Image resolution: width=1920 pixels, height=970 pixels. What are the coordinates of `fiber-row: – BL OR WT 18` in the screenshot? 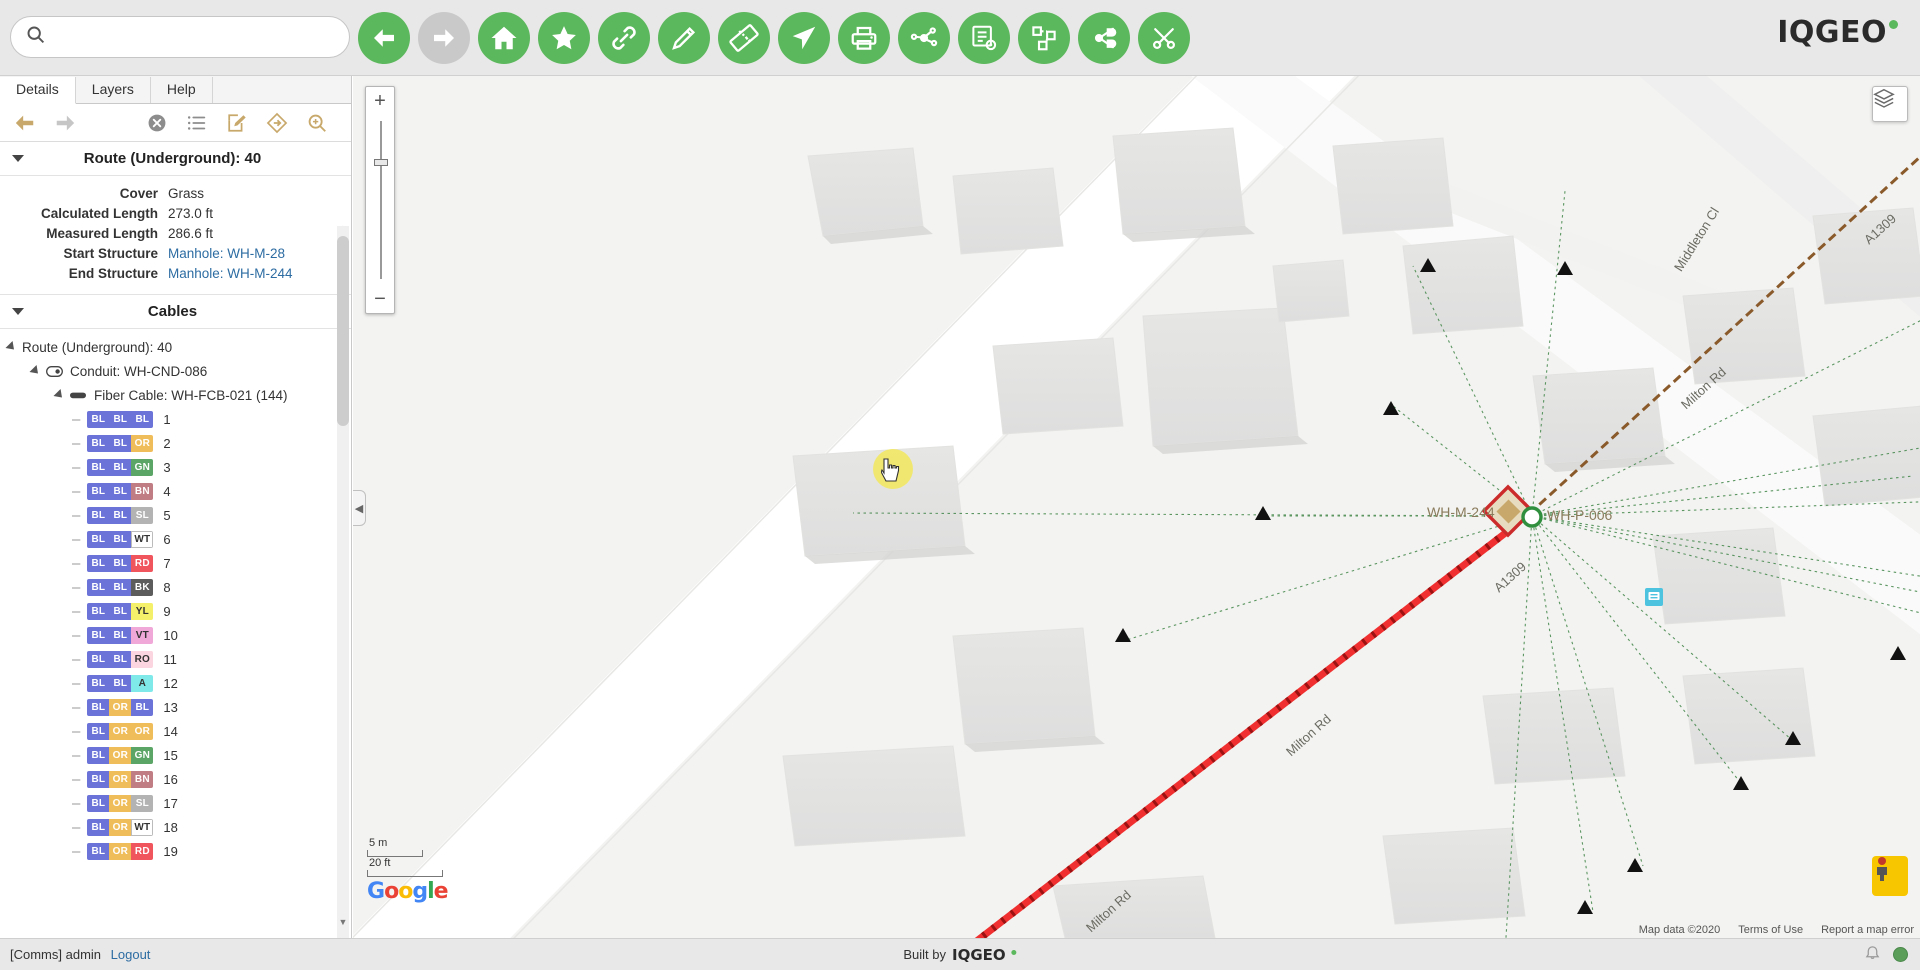 It's located at (175, 827).